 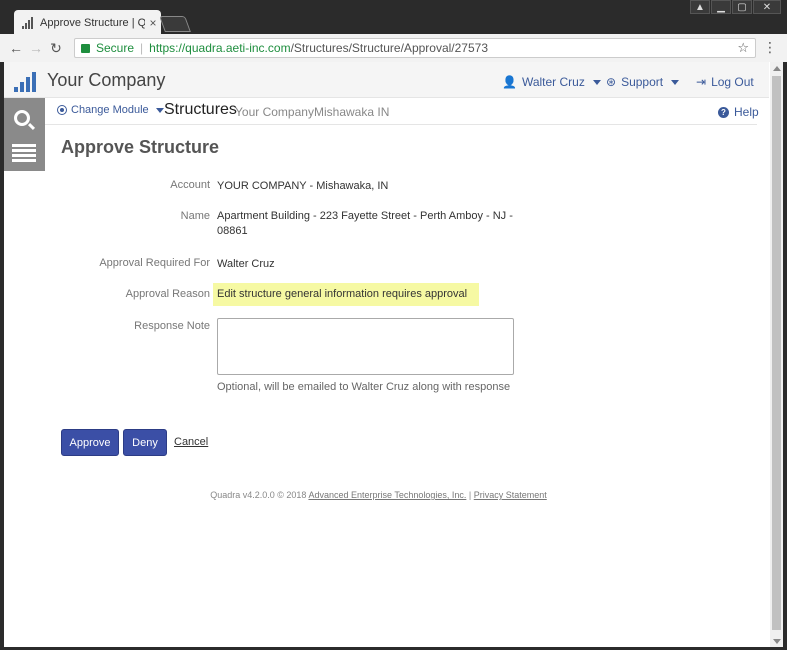 I want to click on scroll-thumb, so click(x=776, y=353).